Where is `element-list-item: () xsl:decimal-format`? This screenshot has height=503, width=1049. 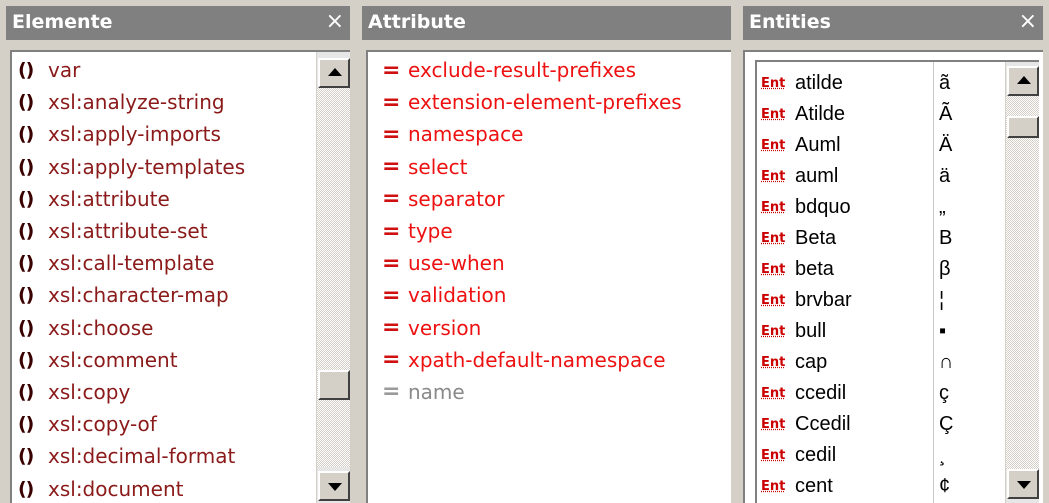 element-list-item: () xsl:decimal-format is located at coordinates (128, 456).